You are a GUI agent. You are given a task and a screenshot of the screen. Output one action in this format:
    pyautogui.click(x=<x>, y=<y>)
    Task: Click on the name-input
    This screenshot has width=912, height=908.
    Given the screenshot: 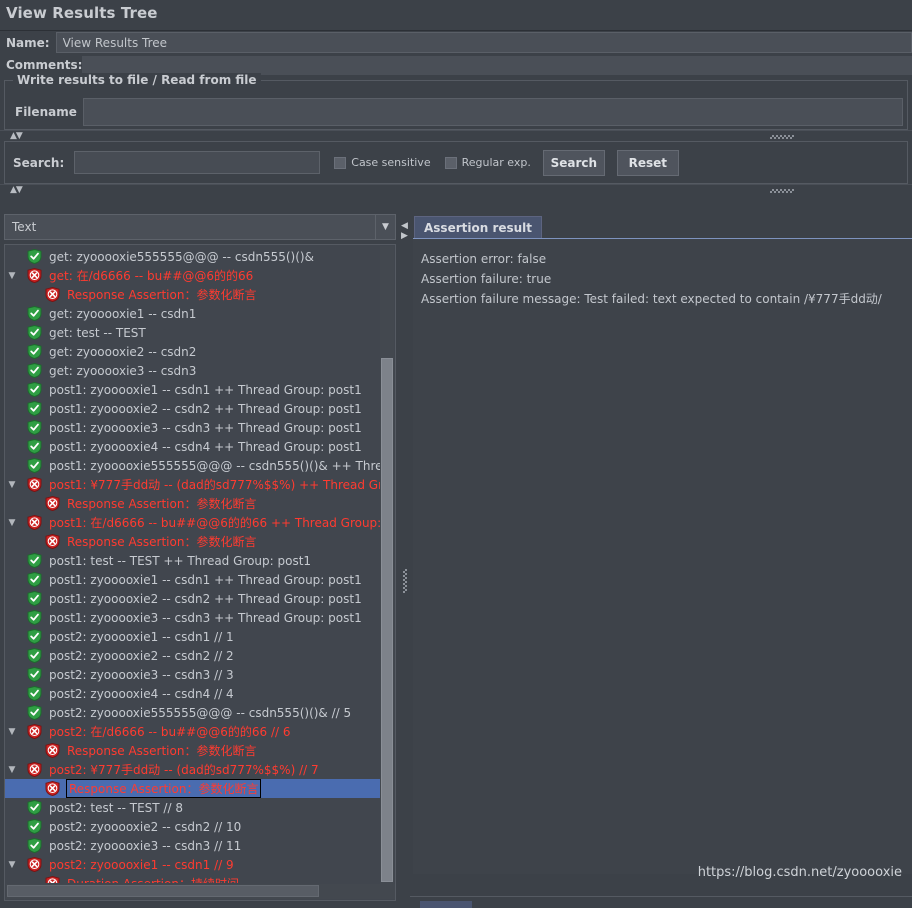 What is the action you would take?
    pyautogui.click(x=483, y=42)
    